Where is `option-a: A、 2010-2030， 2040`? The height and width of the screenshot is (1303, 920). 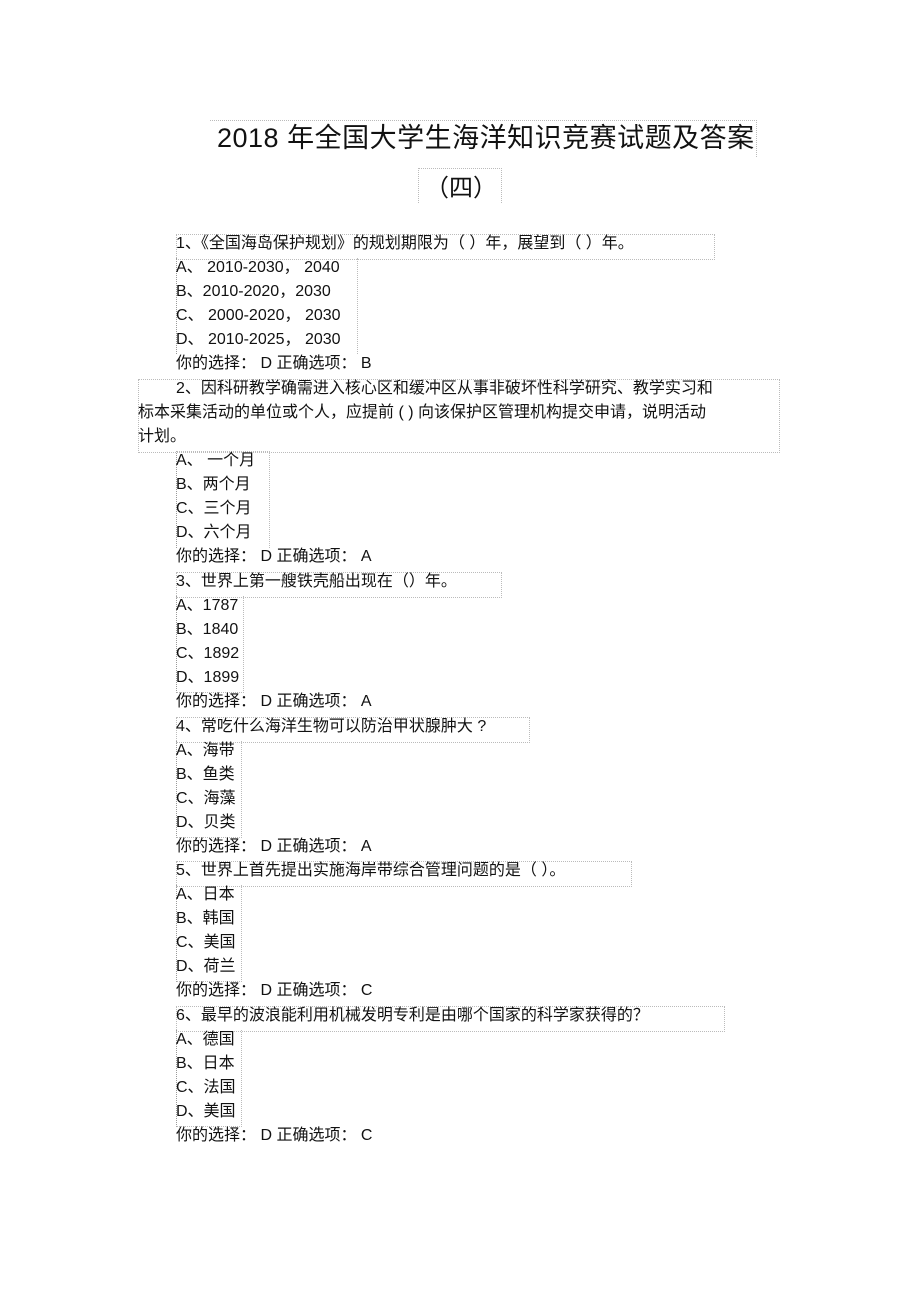 option-a: A、 2010-2030， 2040 is located at coordinates (258, 267).